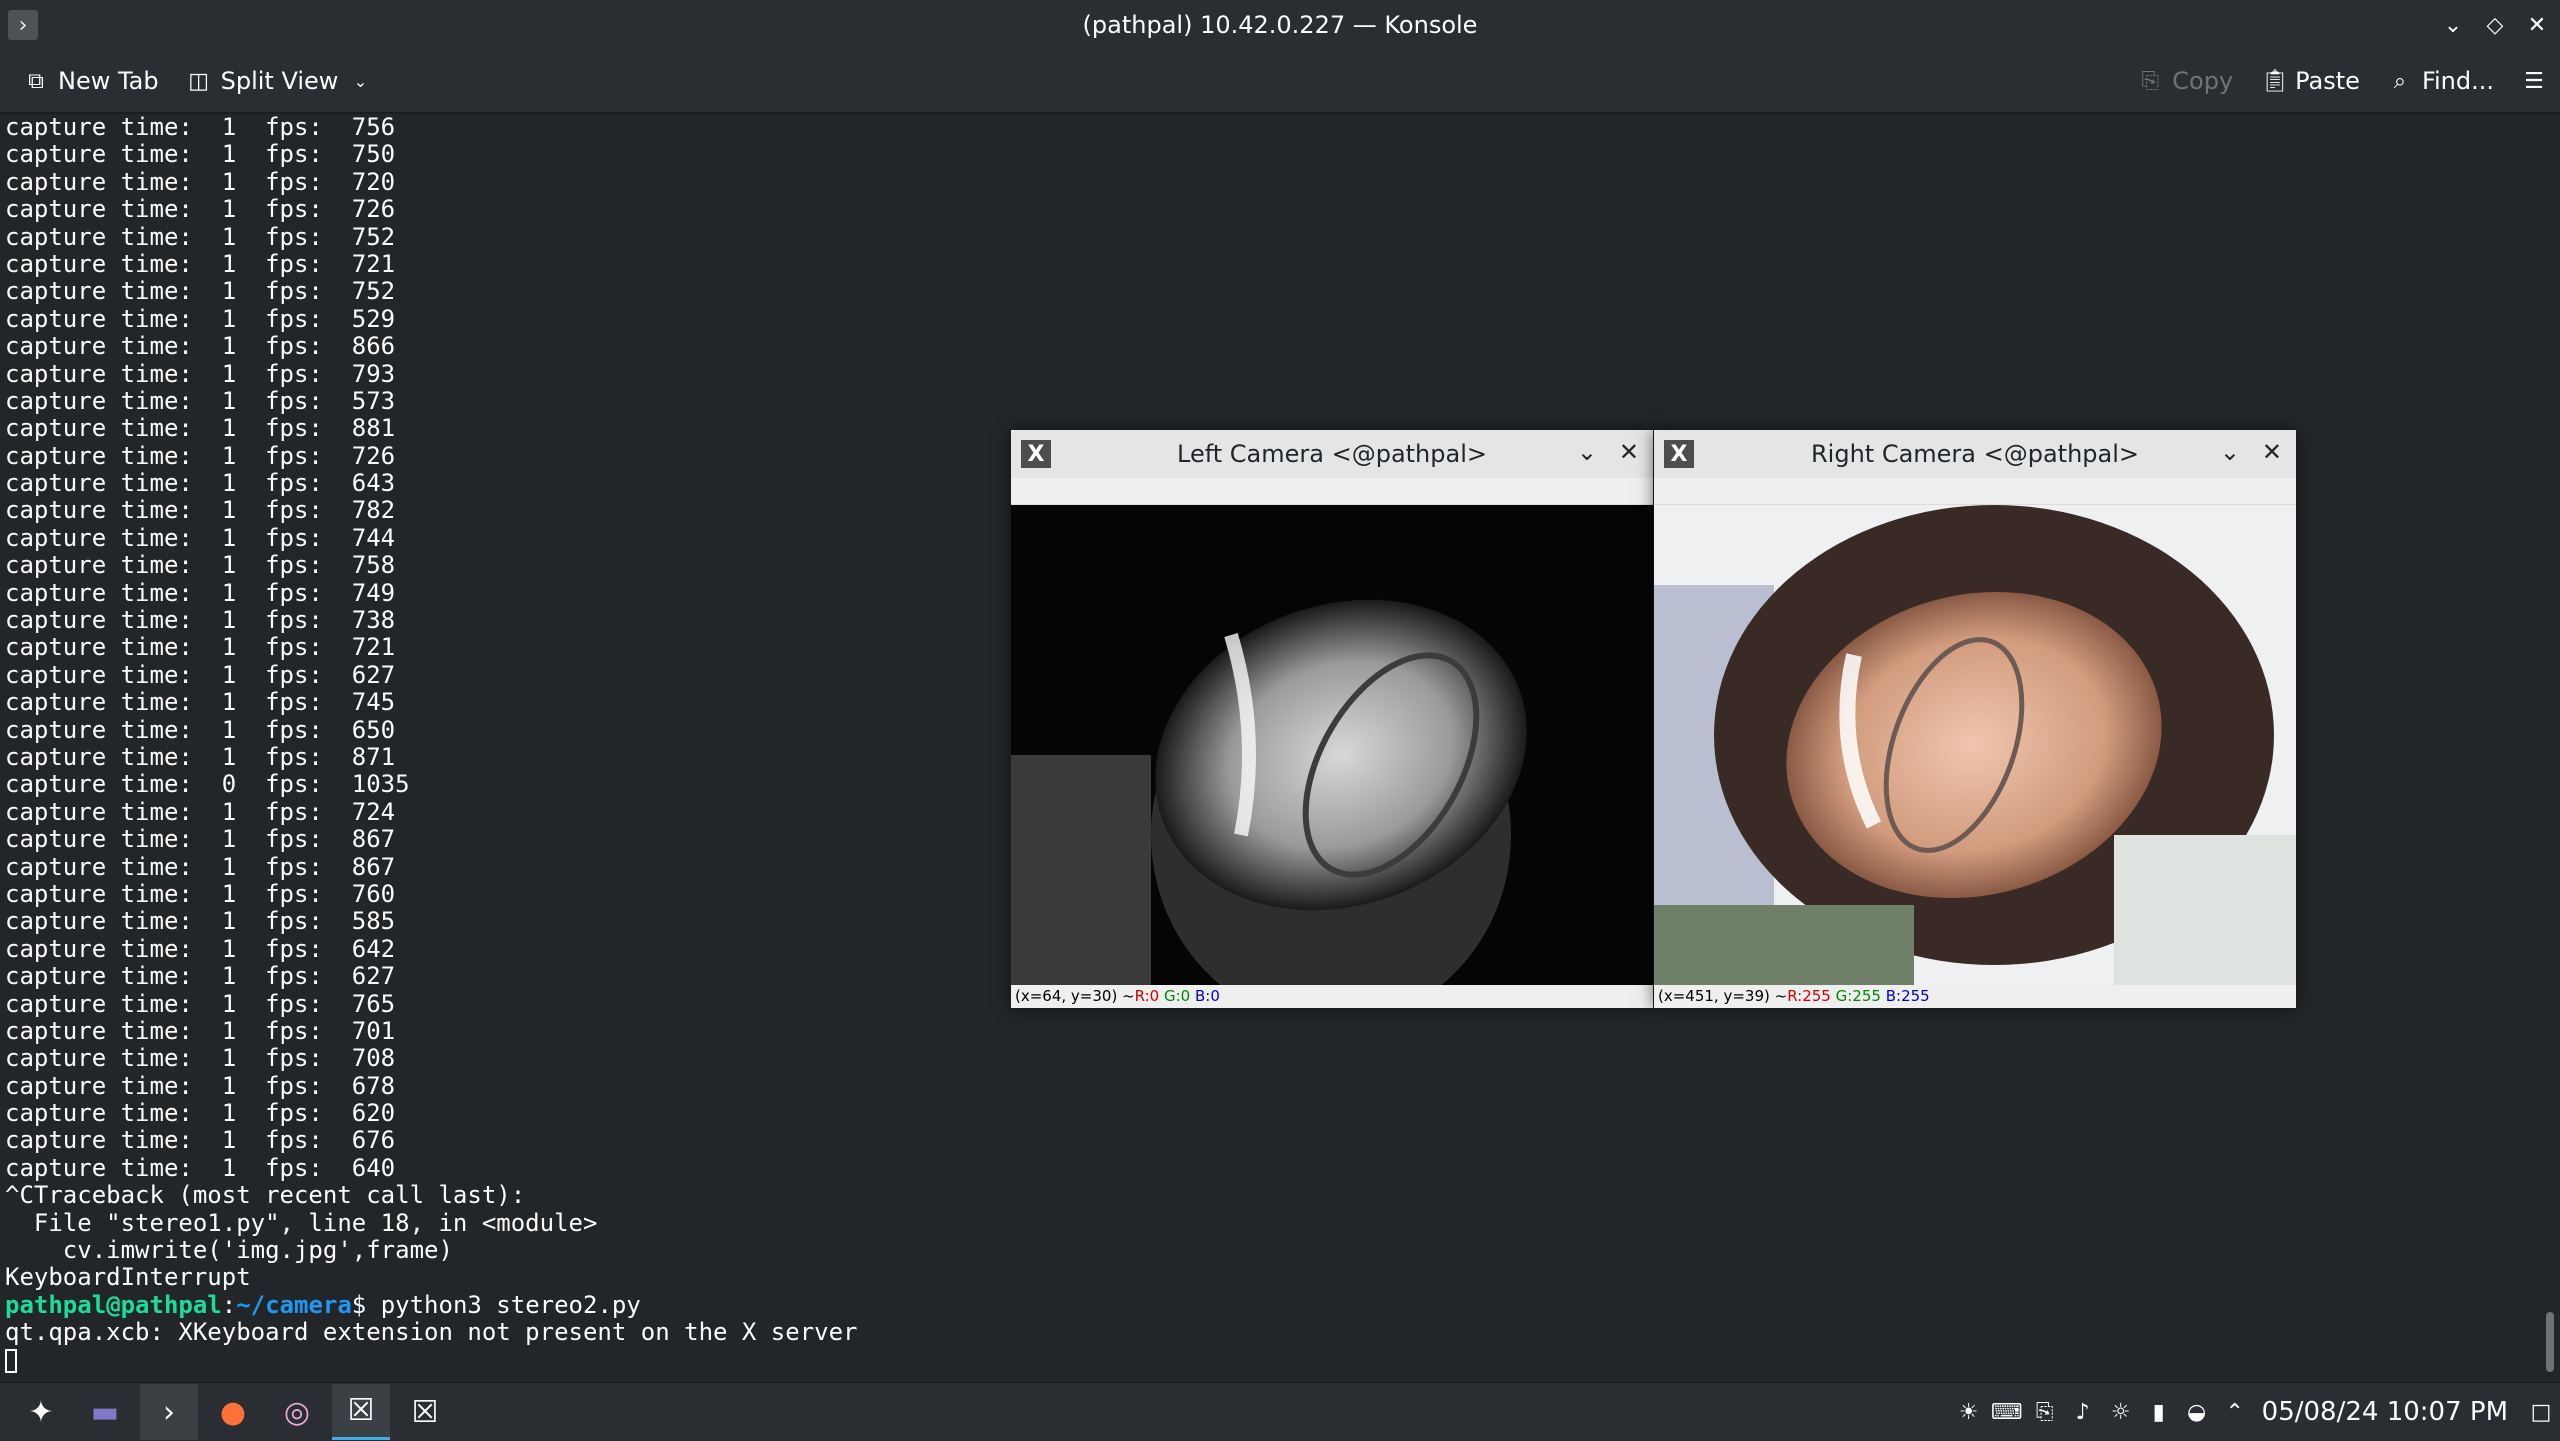 This screenshot has height=1441, width=2560. What do you see at coordinates (200, 1030) in the screenshot?
I see `terminal-line: capture time: 1 fps: 701` at bounding box center [200, 1030].